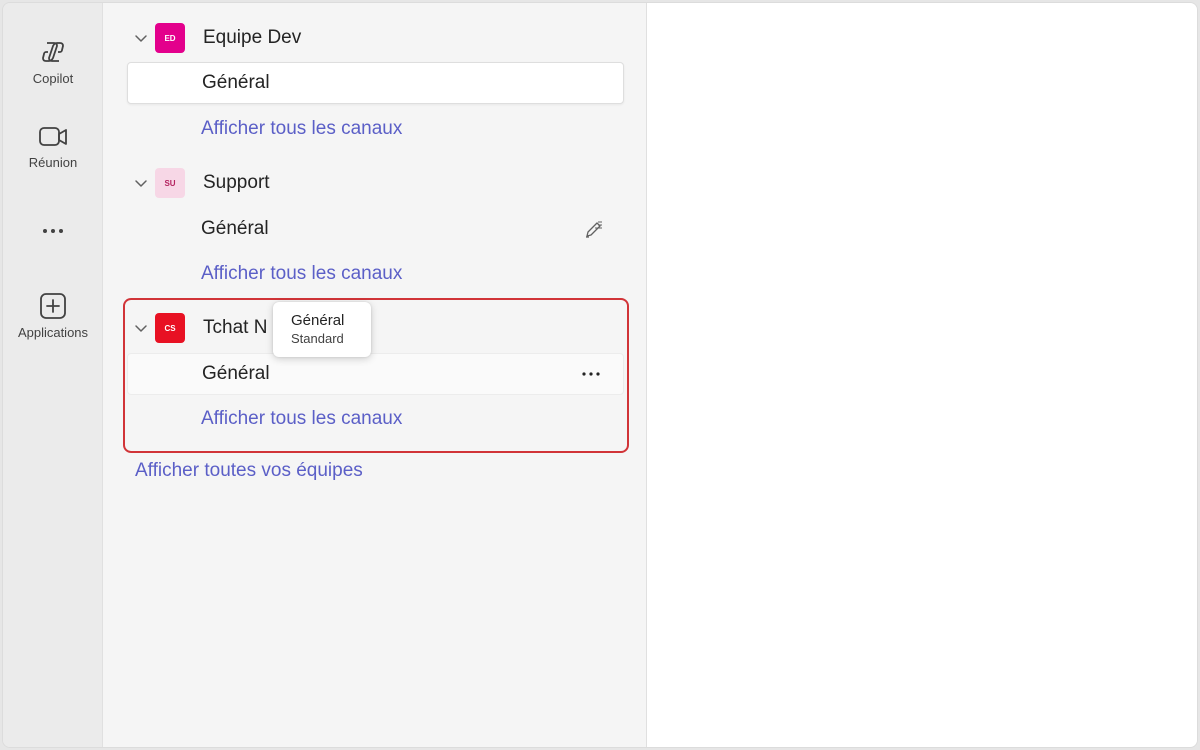  What do you see at coordinates (322, 329) in the screenshot?
I see `channel-tooltip: Général Standard` at bounding box center [322, 329].